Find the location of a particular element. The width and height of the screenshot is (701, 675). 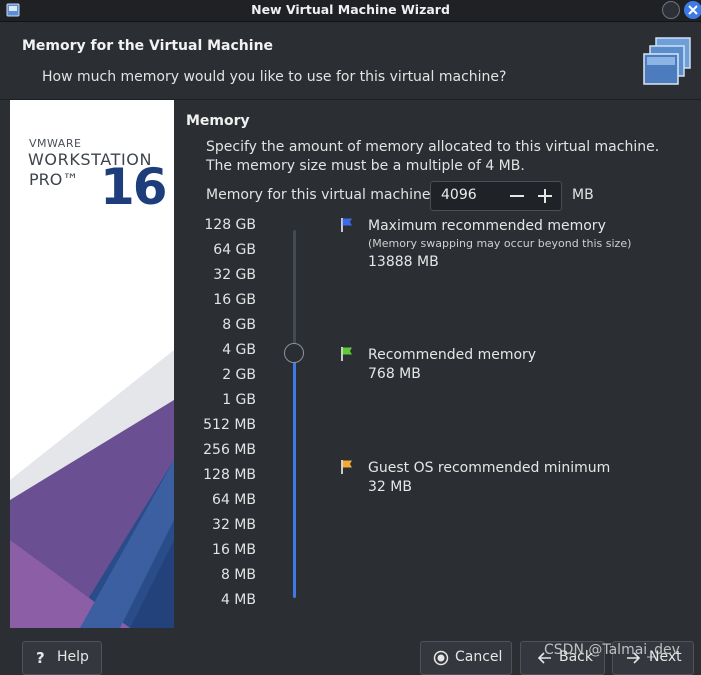

window-title: New Virtual Machine Wizard is located at coordinates (350, 9).